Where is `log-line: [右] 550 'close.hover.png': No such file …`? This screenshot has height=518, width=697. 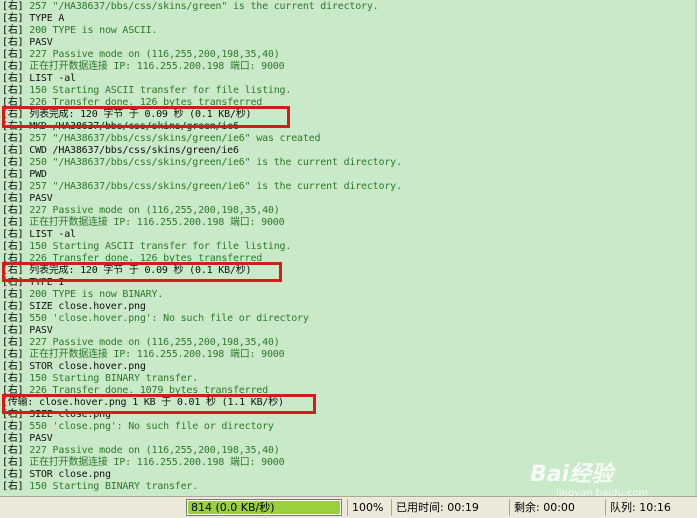 log-line: [右] 550 'close.hover.png': No such file … is located at coordinates (155, 319).